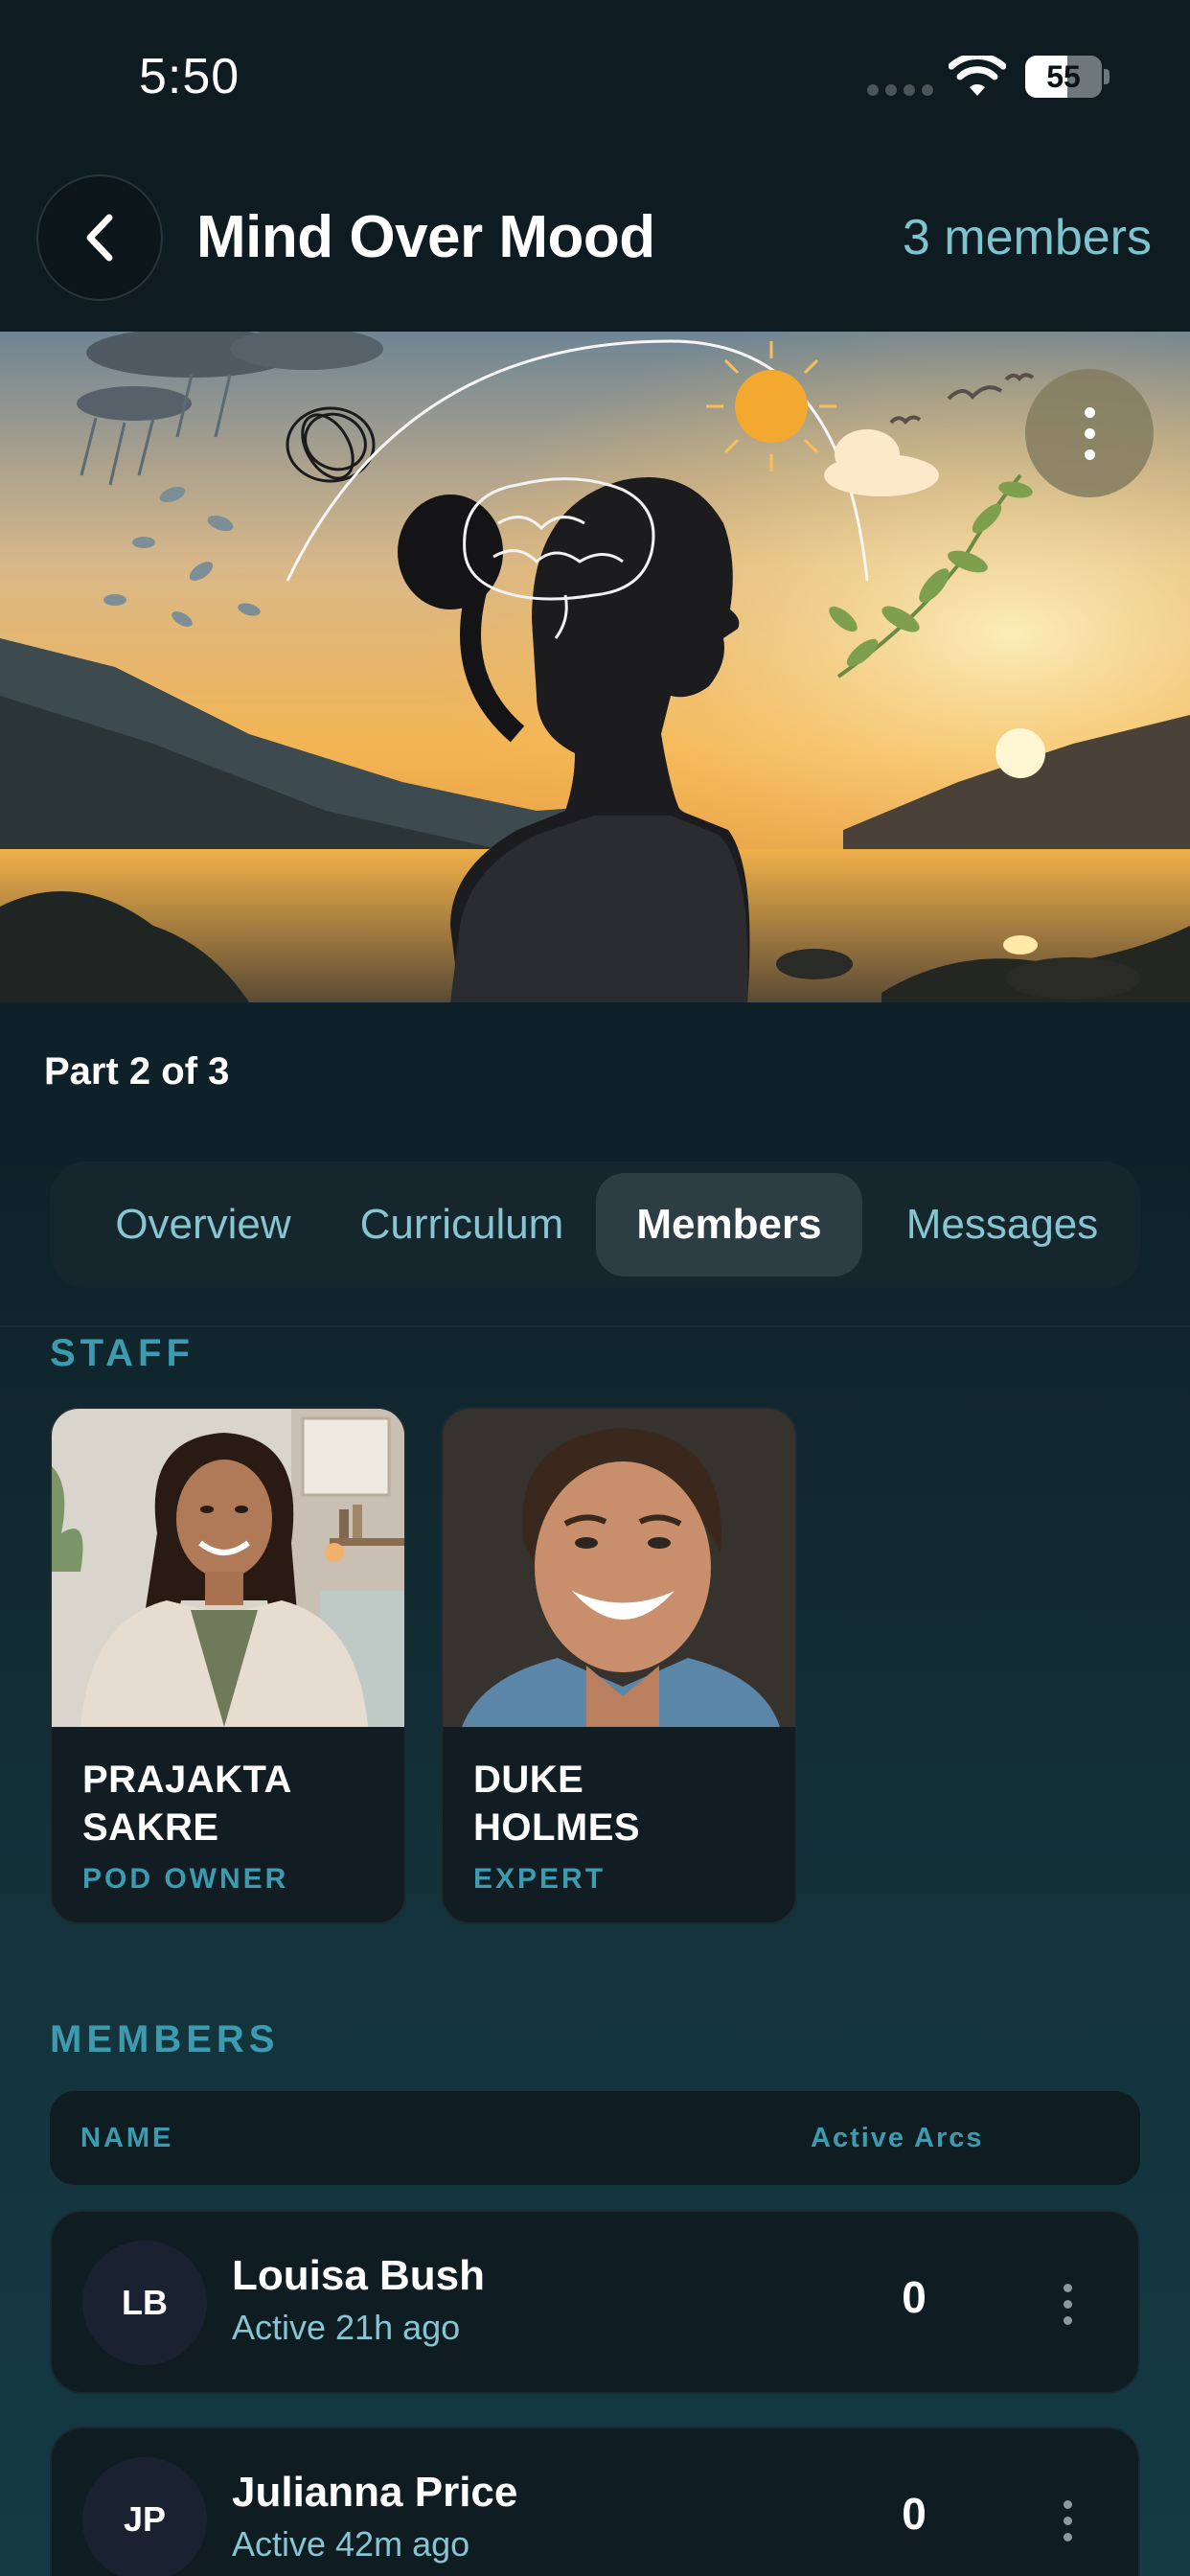 The image size is (1190, 2576). I want to click on members-table-header: NAME Active Arcs, so click(595, 2138).